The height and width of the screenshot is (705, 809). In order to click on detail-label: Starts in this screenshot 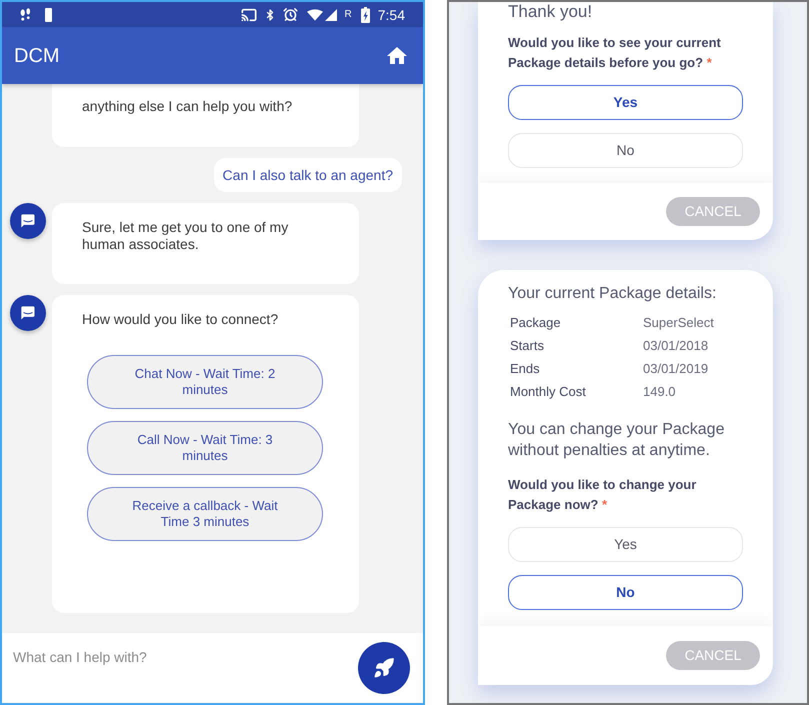, I will do `click(527, 346)`.